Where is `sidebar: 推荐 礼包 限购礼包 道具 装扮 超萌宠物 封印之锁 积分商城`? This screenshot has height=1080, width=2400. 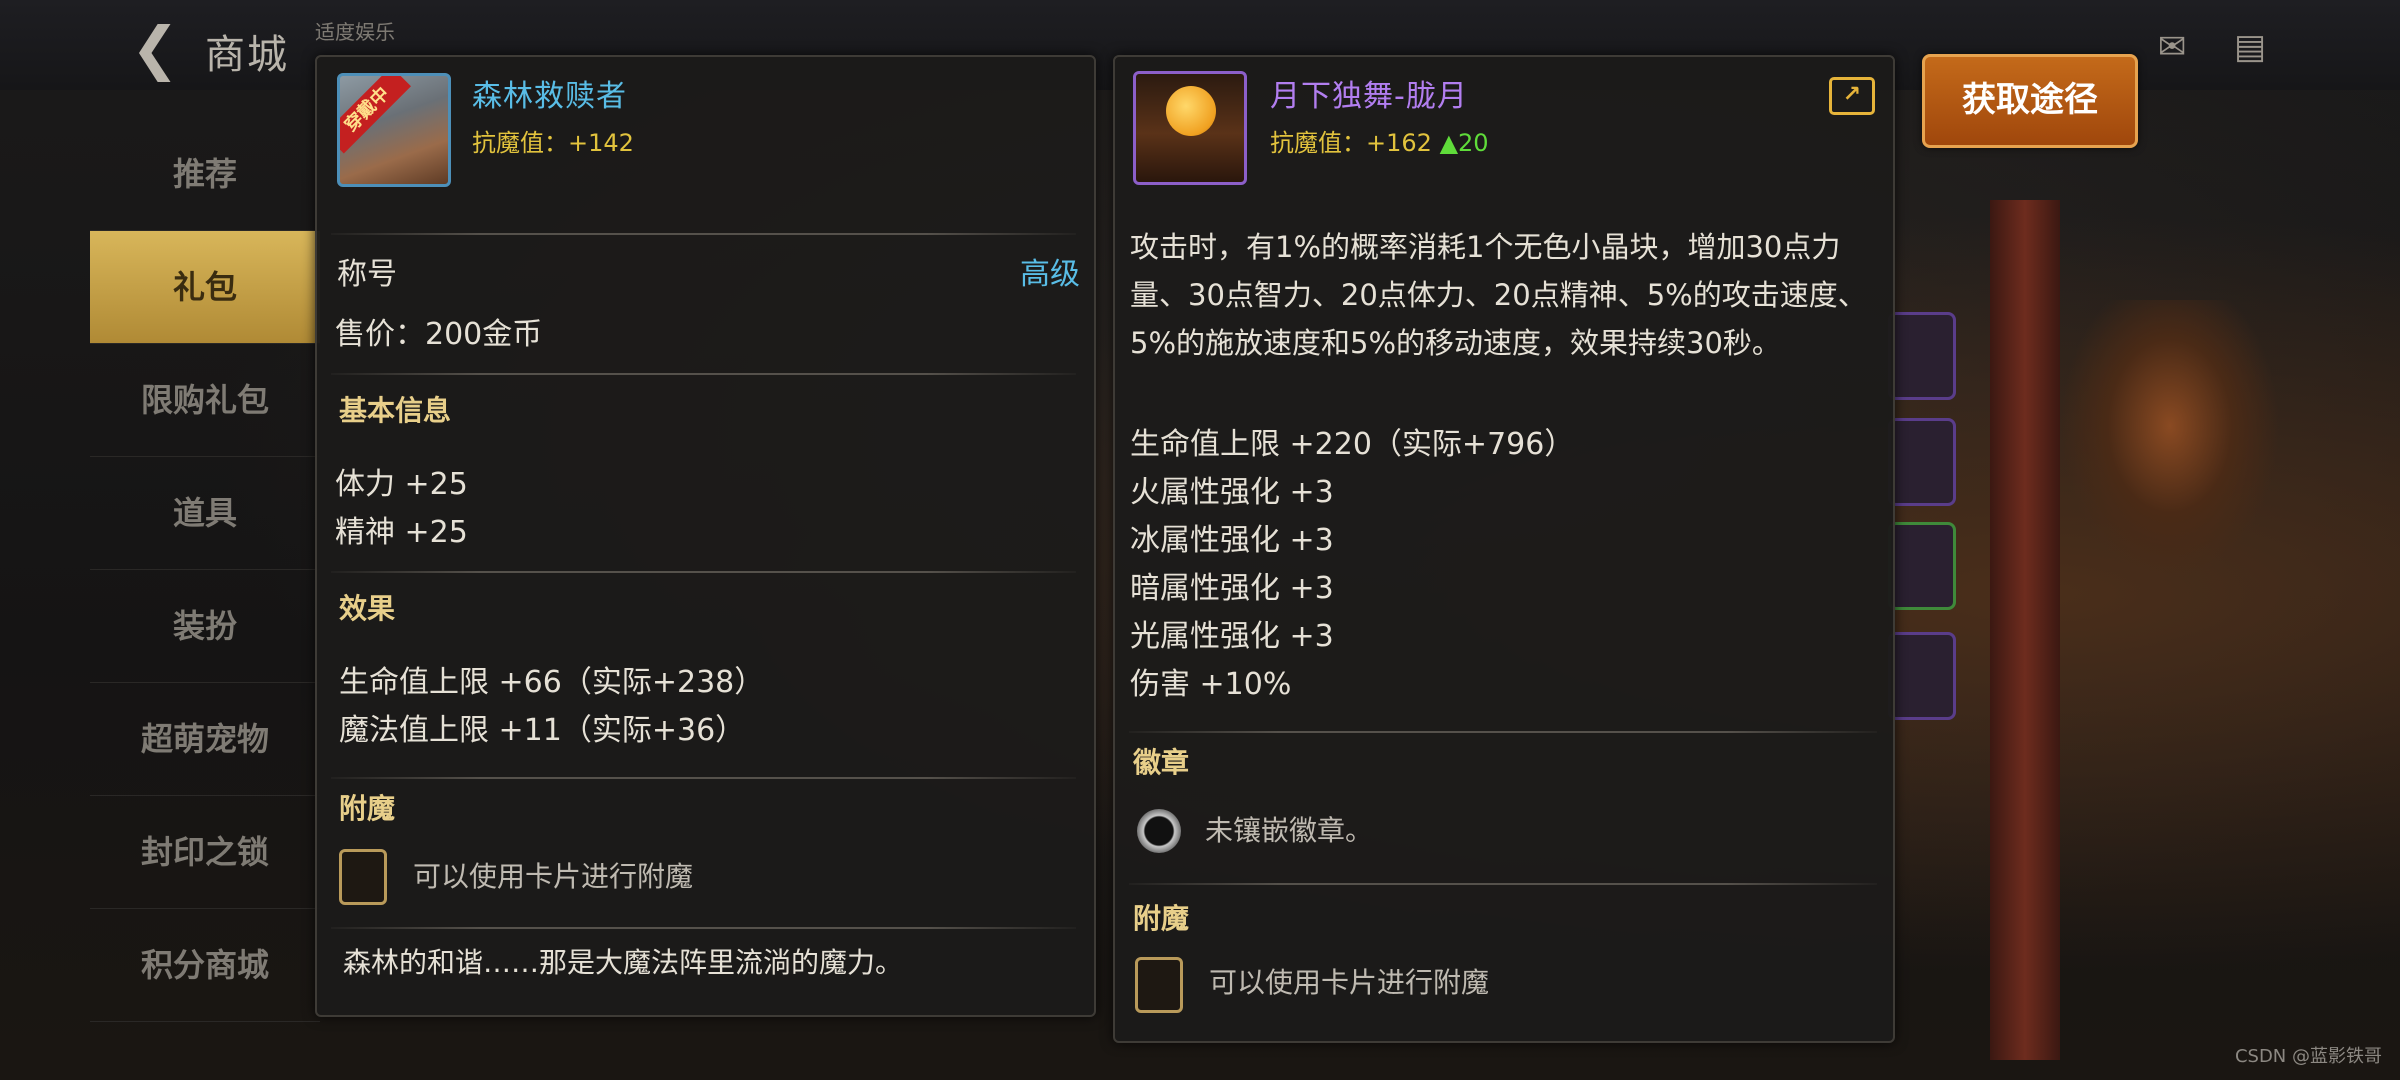 sidebar: 推荐 礼包 限购礼包 道具 装扮 超萌宠物 封印之锁 积分商城 is located at coordinates (205, 570).